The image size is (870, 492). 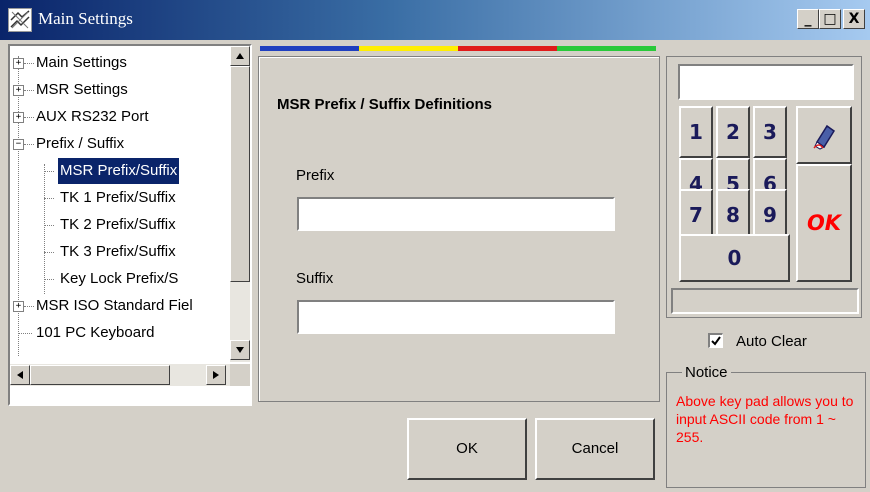 I want to click on strip-red, so click(x=507, y=48).